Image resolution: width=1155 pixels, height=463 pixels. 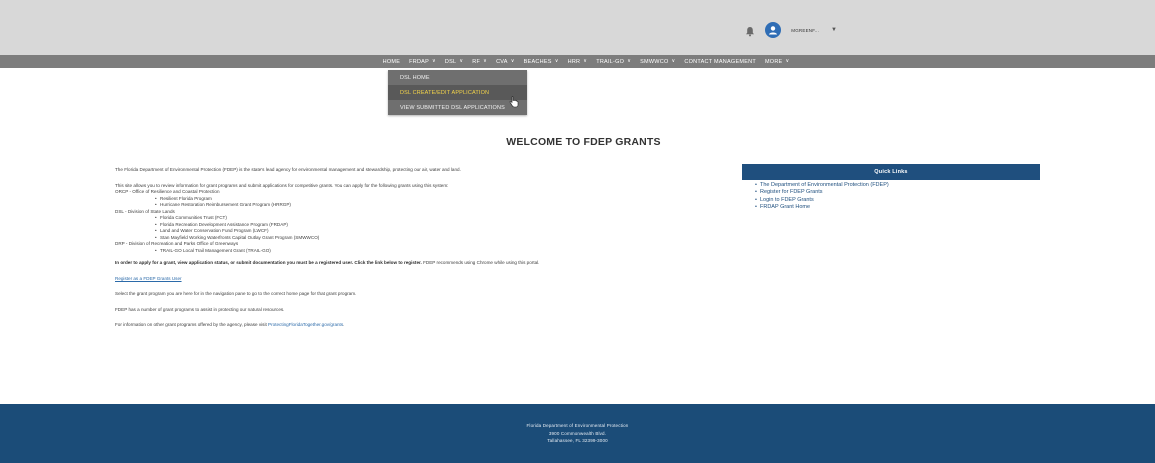 I want to click on nav-item-frdap: FRDAP ∨, so click(x=422, y=62).